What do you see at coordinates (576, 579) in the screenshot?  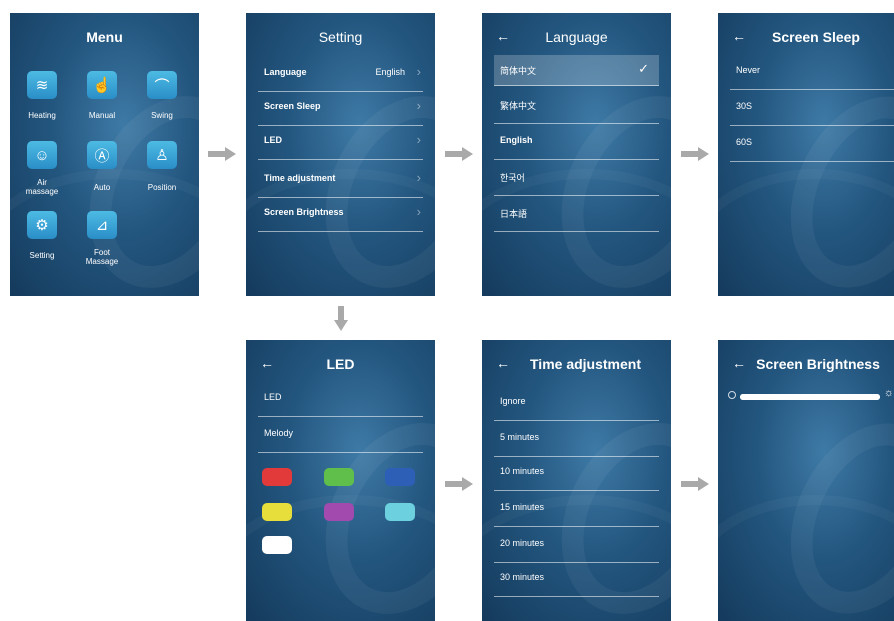 I see `time-option: 30 minutes` at bounding box center [576, 579].